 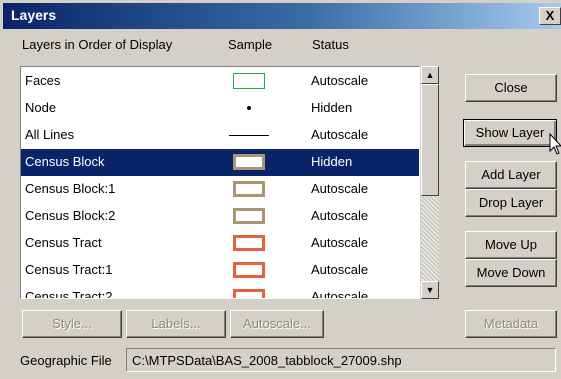 What do you see at coordinates (510, 133) in the screenshot?
I see `show-layer-button: Show Layer` at bounding box center [510, 133].